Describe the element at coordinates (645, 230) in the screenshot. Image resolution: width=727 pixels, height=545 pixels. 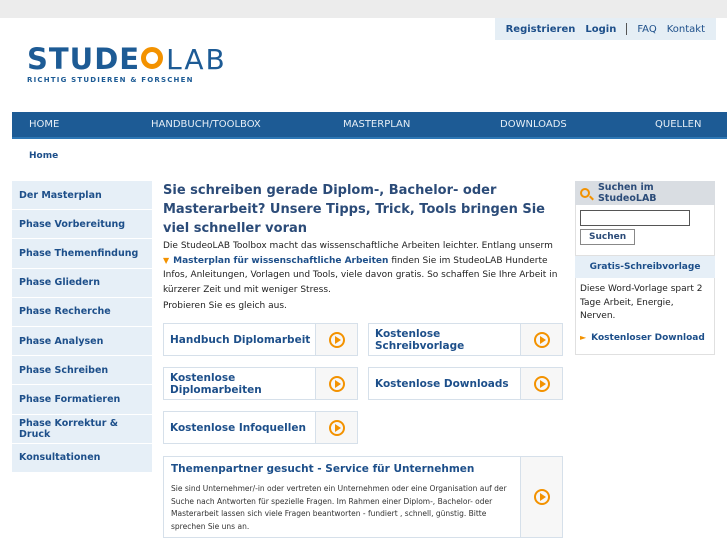
I see `search-panel: Suchen` at that location.